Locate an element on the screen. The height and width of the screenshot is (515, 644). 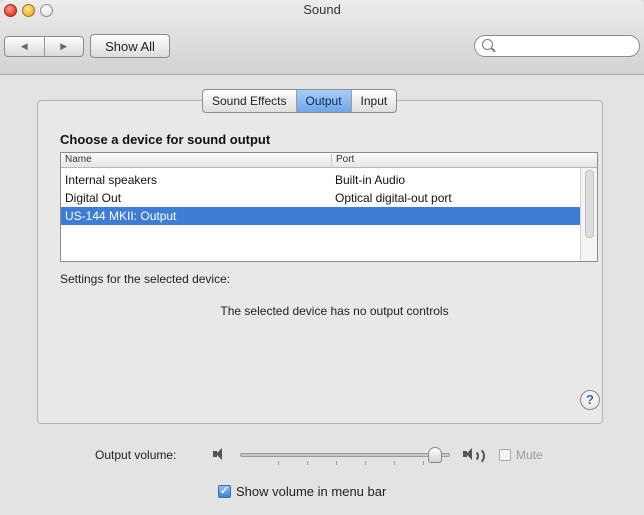
window-title: Sound is located at coordinates (322, 9).